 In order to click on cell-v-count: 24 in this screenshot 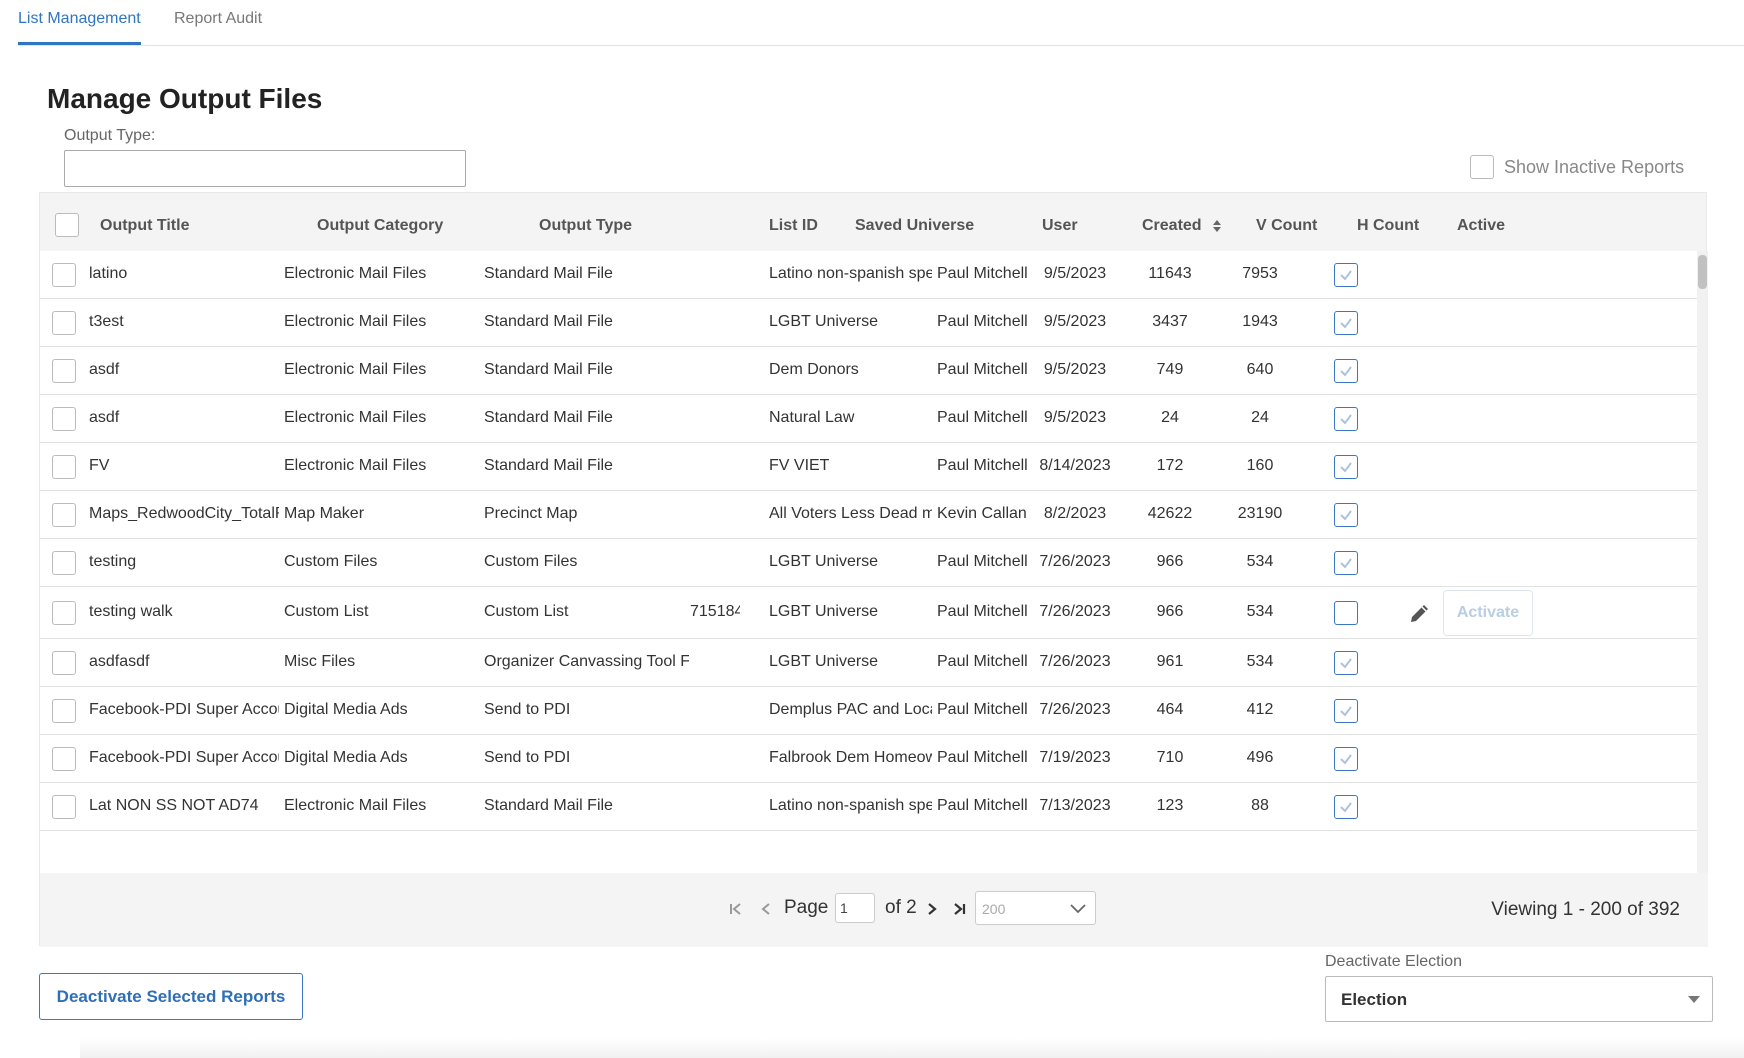, I will do `click(1170, 417)`.